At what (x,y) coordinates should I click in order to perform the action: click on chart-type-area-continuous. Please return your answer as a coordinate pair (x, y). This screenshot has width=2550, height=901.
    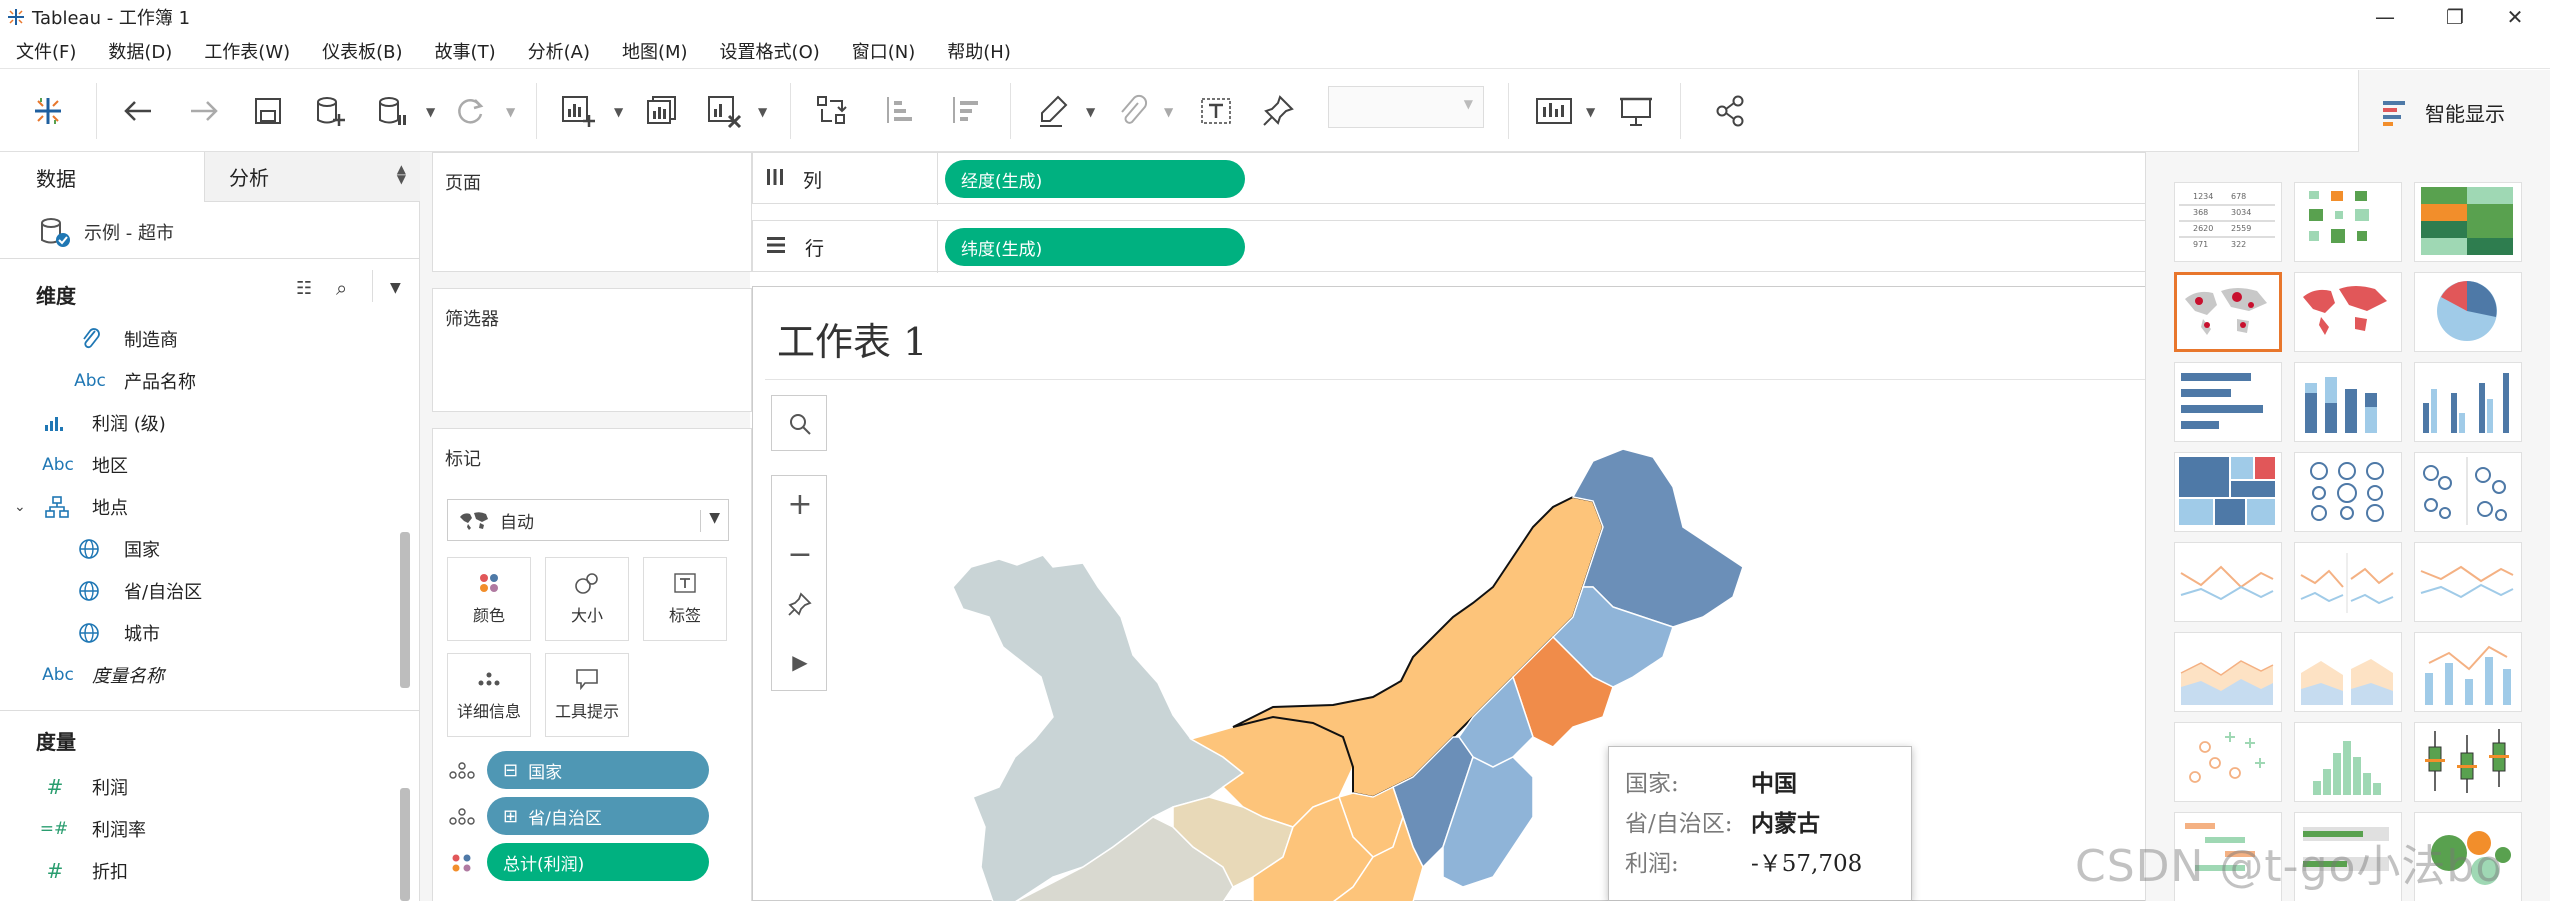
    Looking at the image, I should click on (2228, 672).